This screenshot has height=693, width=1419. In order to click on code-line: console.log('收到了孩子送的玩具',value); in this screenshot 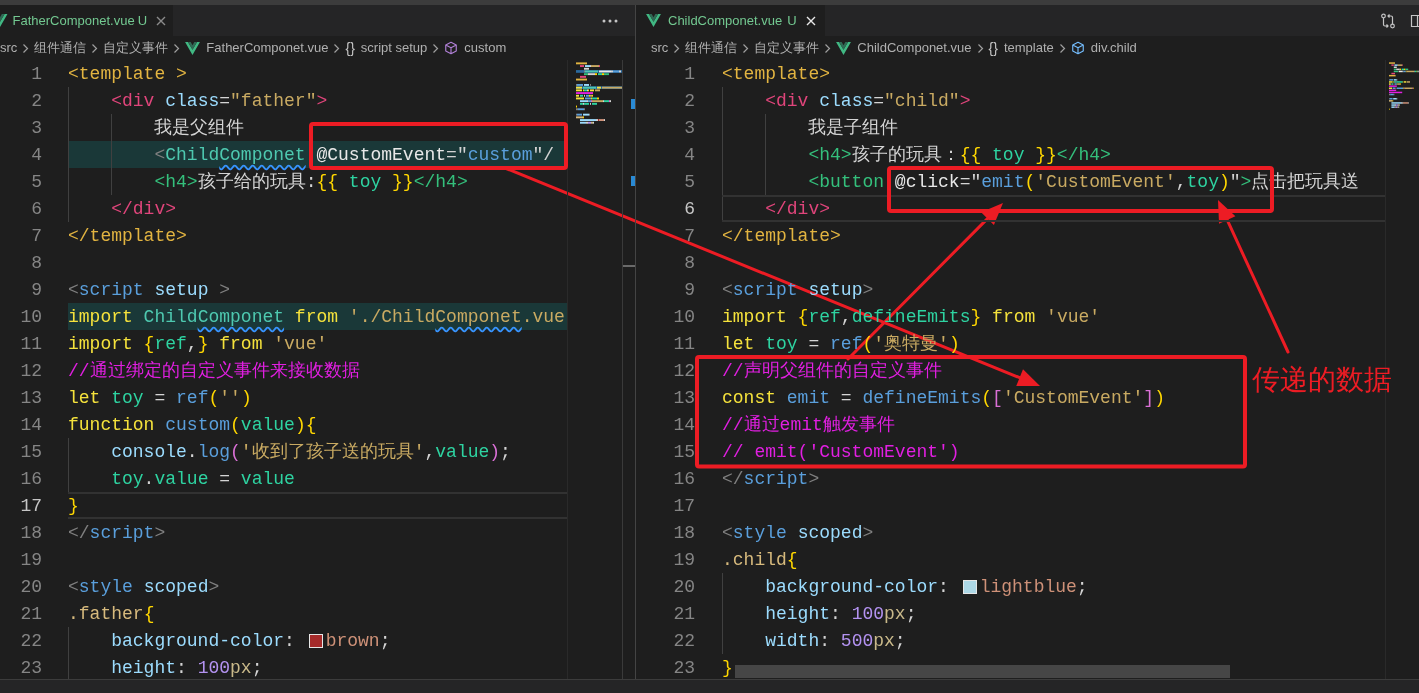, I will do `click(311, 451)`.